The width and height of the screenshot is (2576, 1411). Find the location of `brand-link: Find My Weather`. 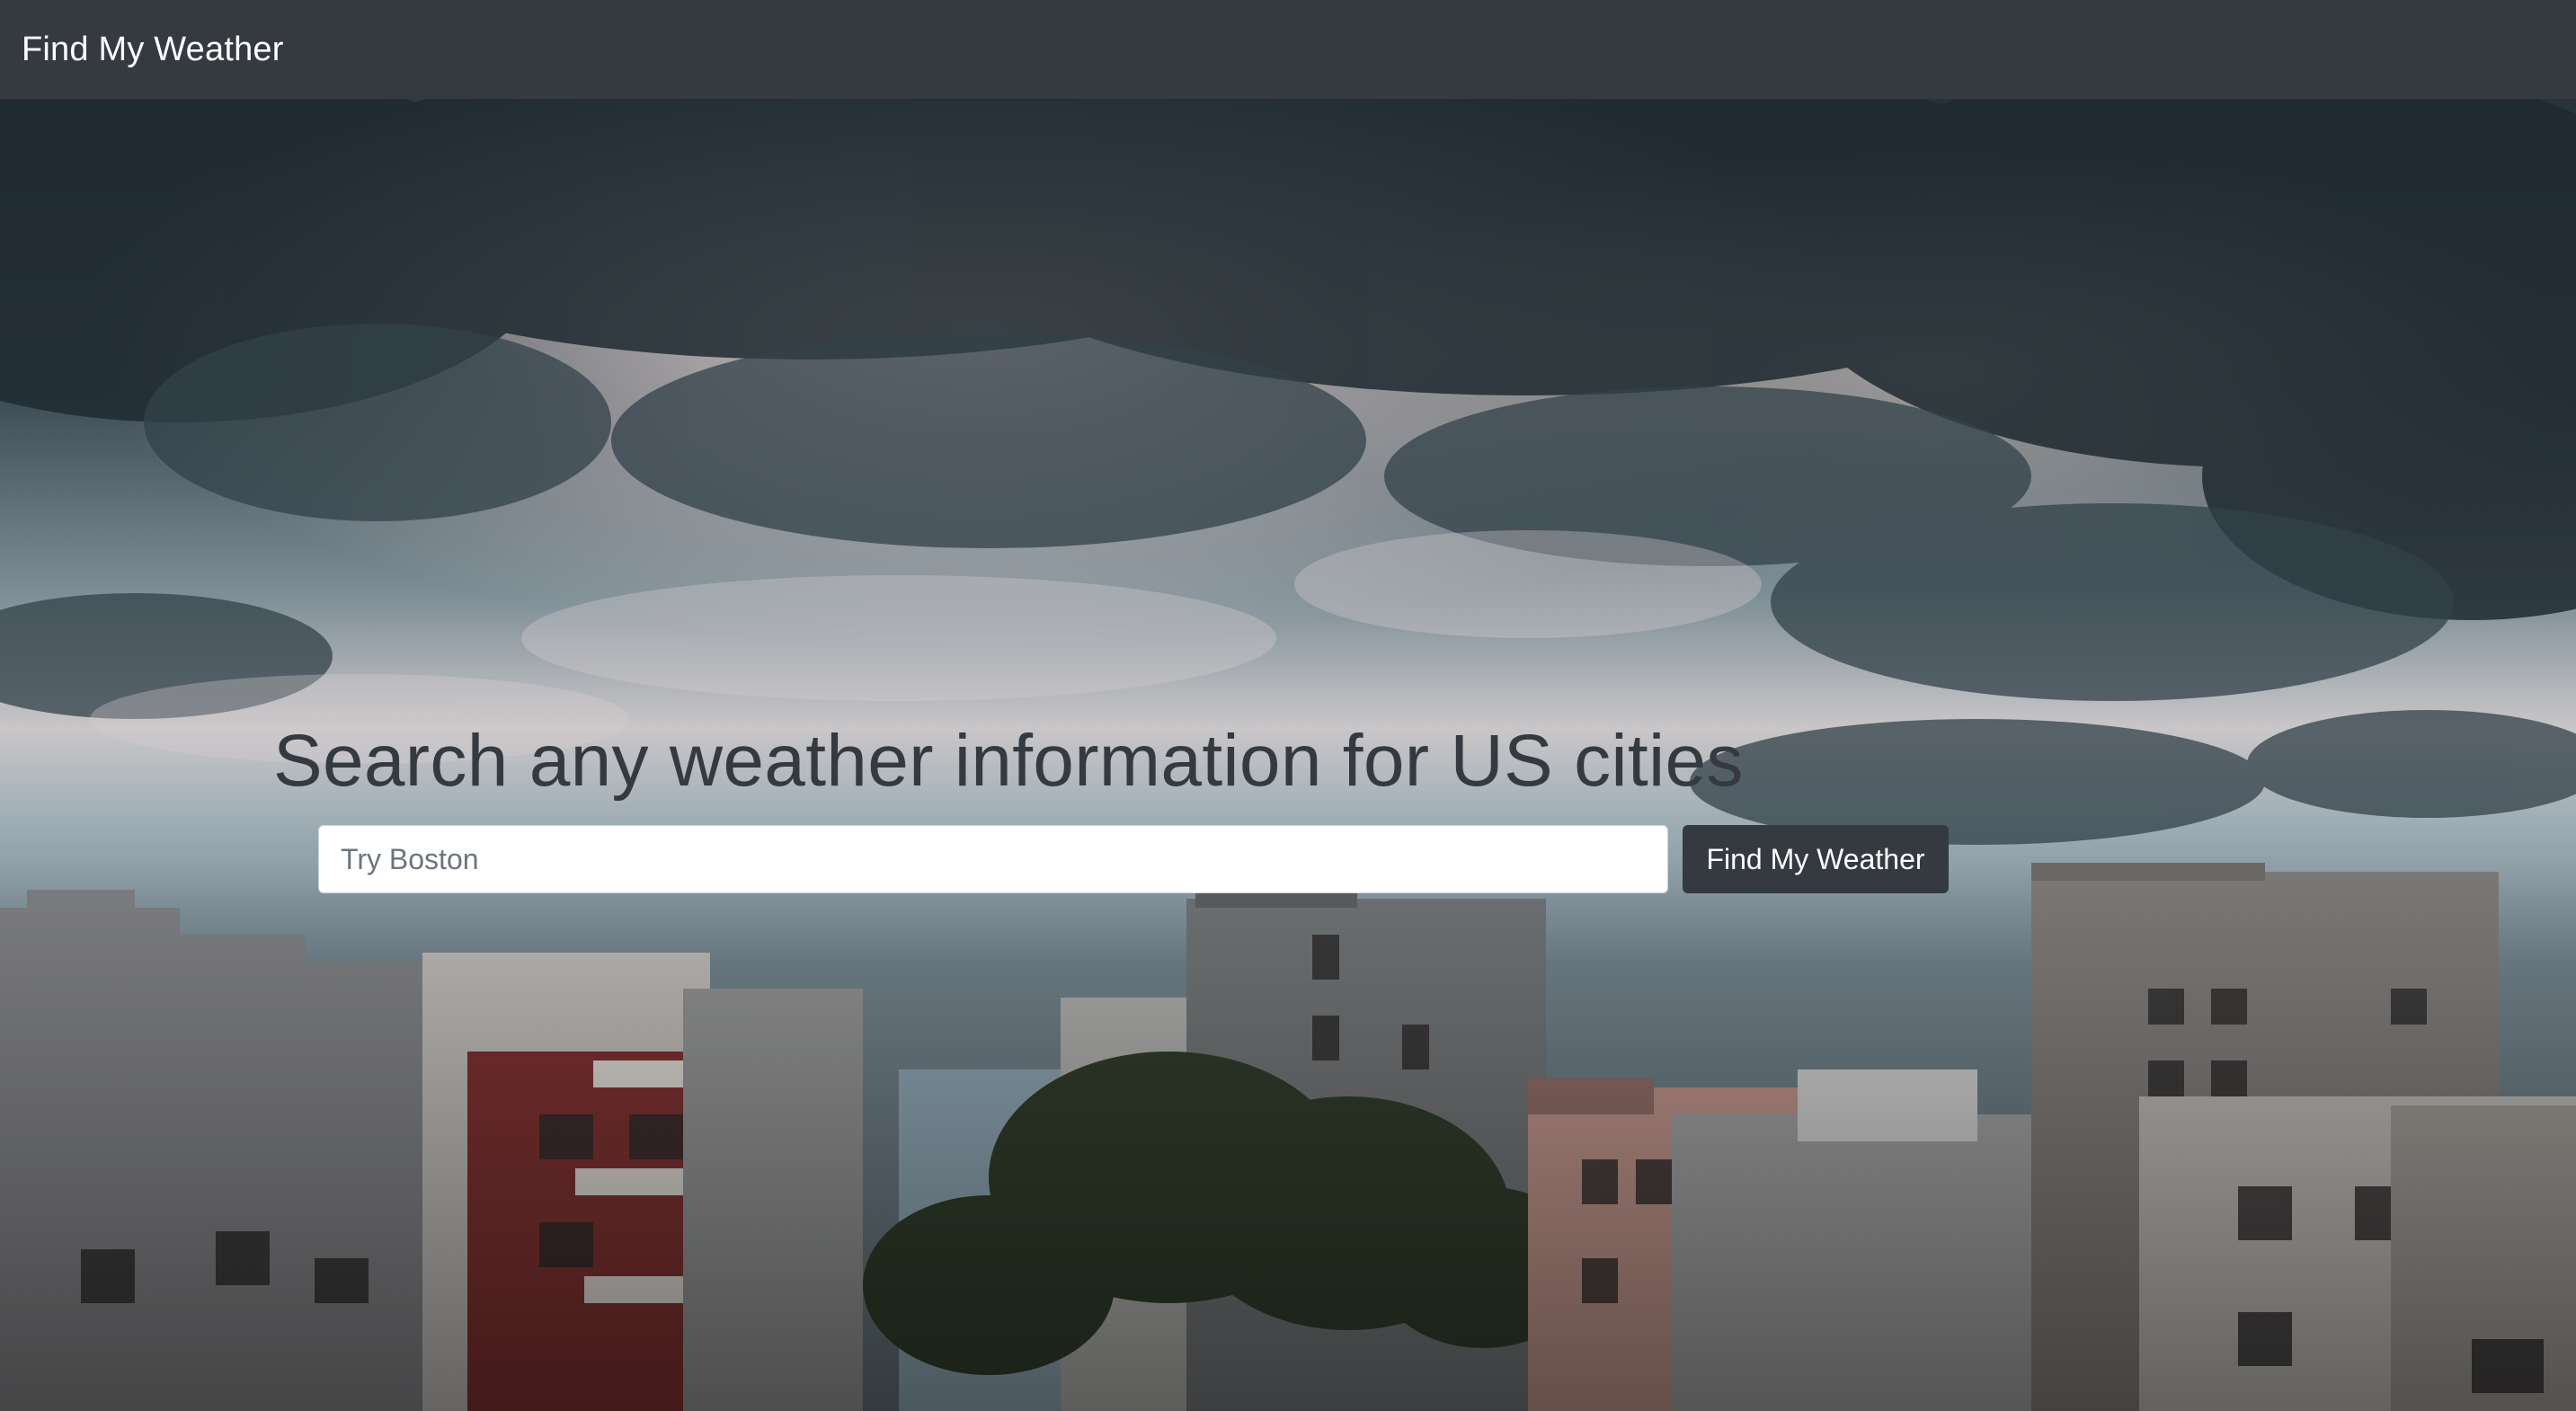

brand-link: Find My Weather is located at coordinates (153, 50).